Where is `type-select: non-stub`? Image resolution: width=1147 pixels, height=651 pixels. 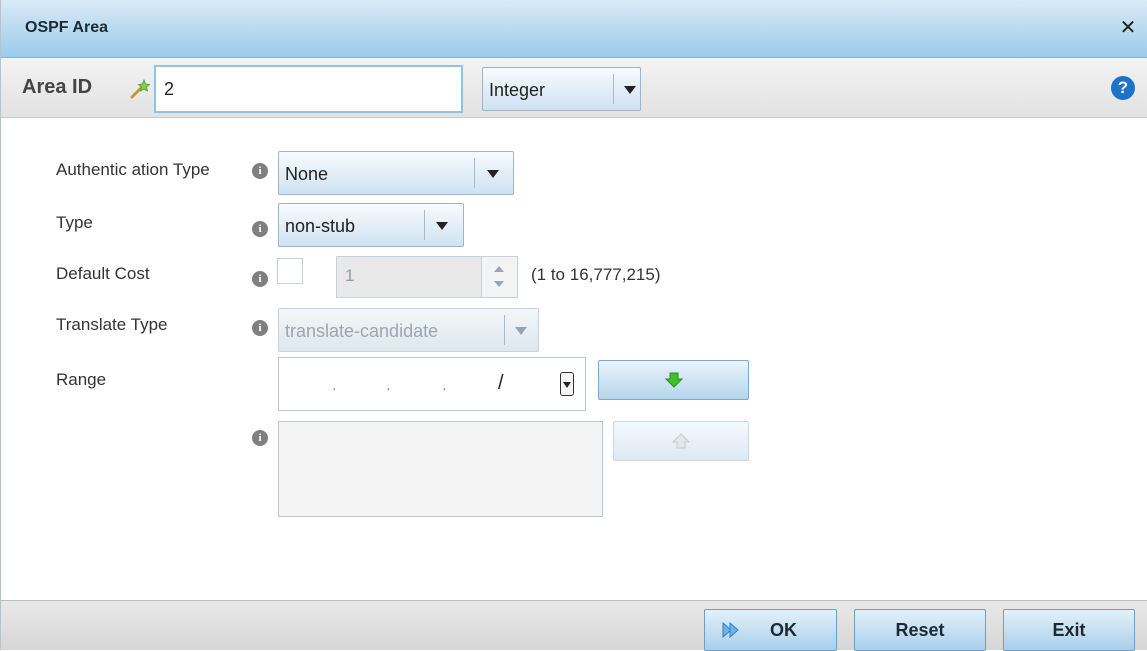
type-select: non-stub is located at coordinates (371, 225).